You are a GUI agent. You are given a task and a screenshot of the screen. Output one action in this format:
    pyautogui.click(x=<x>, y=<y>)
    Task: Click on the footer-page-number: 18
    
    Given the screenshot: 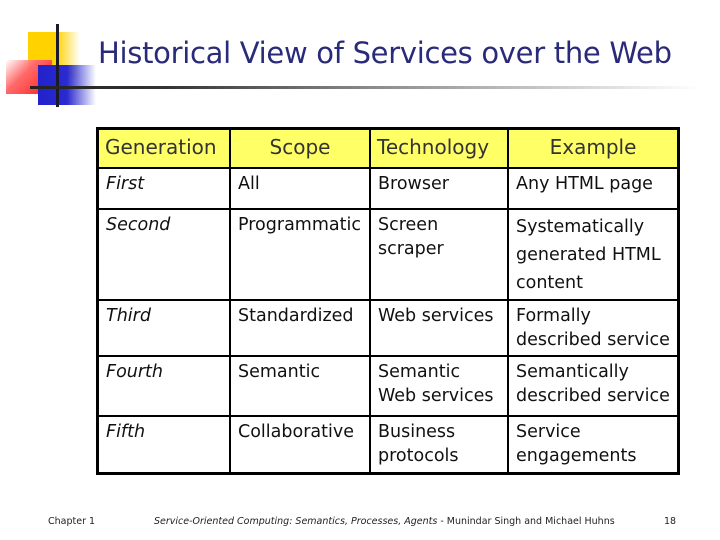 What is the action you would take?
    pyautogui.click(x=670, y=521)
    